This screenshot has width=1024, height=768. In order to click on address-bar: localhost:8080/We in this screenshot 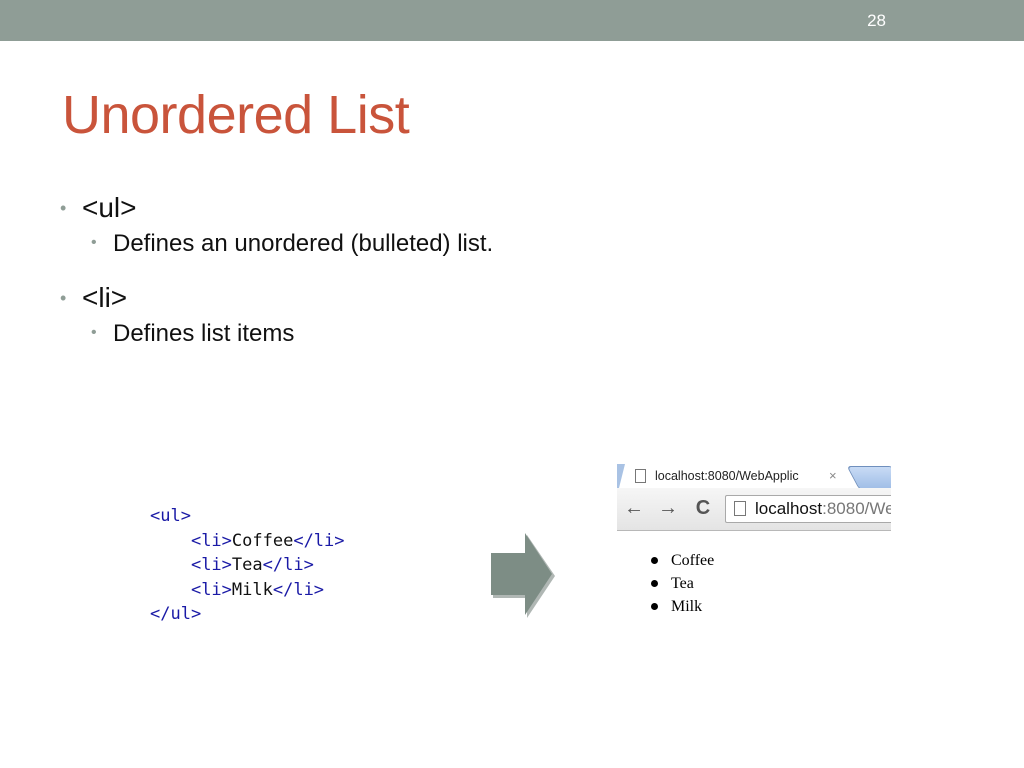, I will do `click(808, 509)`.